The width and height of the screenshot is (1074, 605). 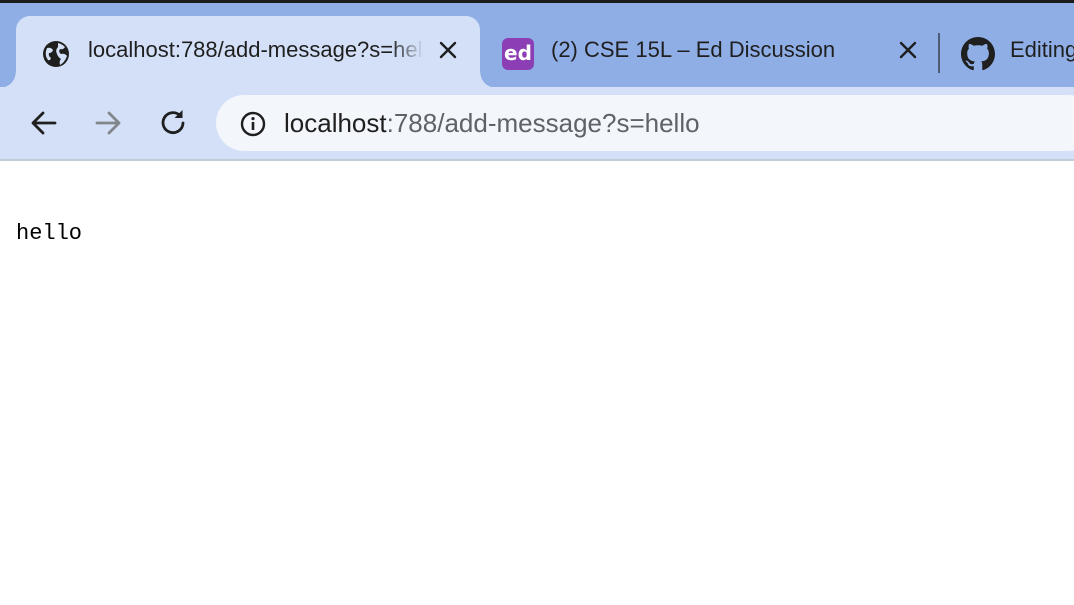 I want to click on back-arrow-icon, so click(x=44, y=123).